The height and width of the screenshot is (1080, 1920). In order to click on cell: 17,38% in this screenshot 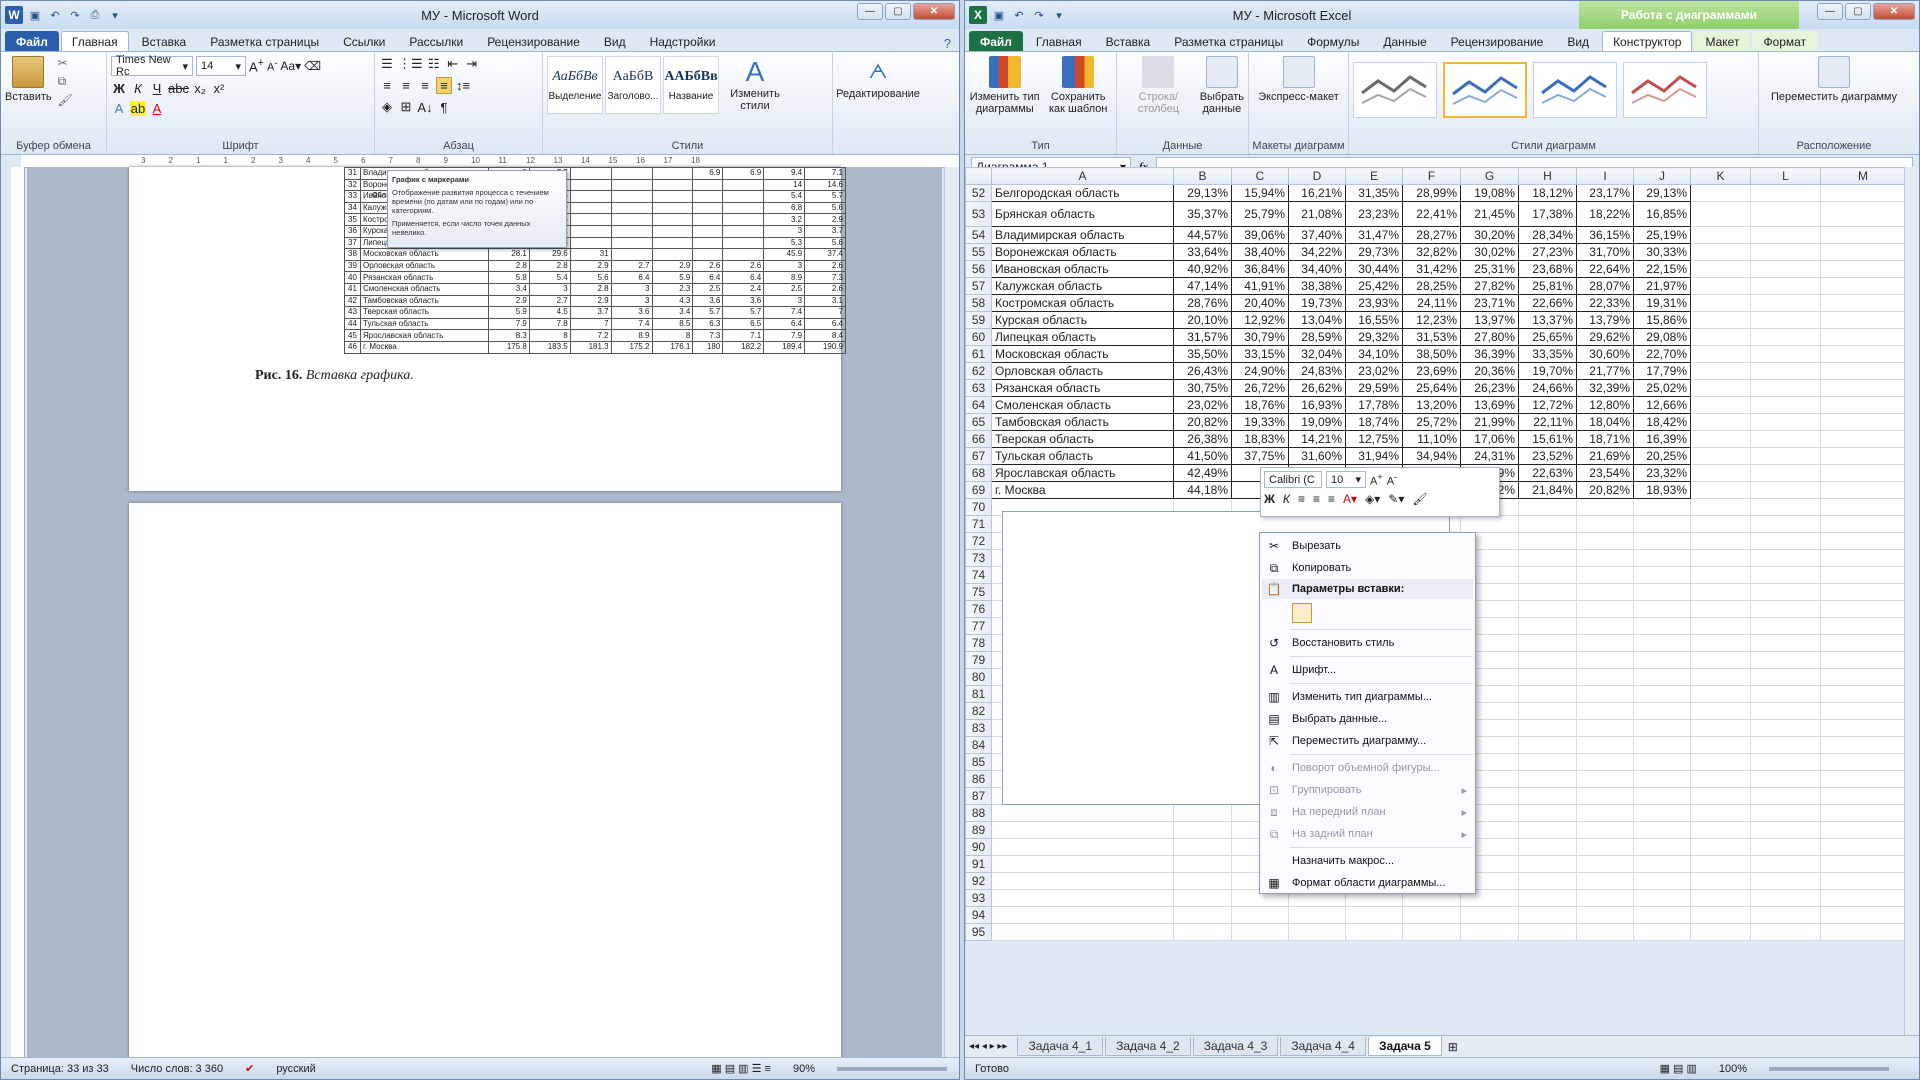, I will do `click(1547, 214)`.